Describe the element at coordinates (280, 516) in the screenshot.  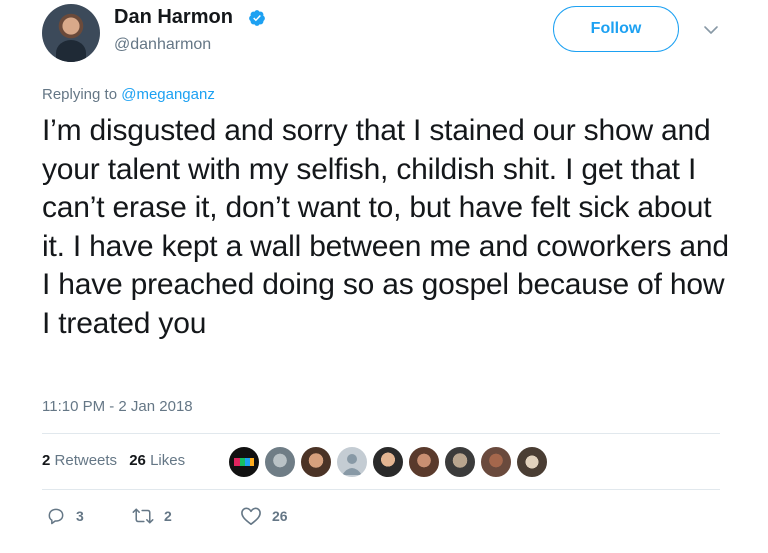
I see `like-count: 26` at that location.